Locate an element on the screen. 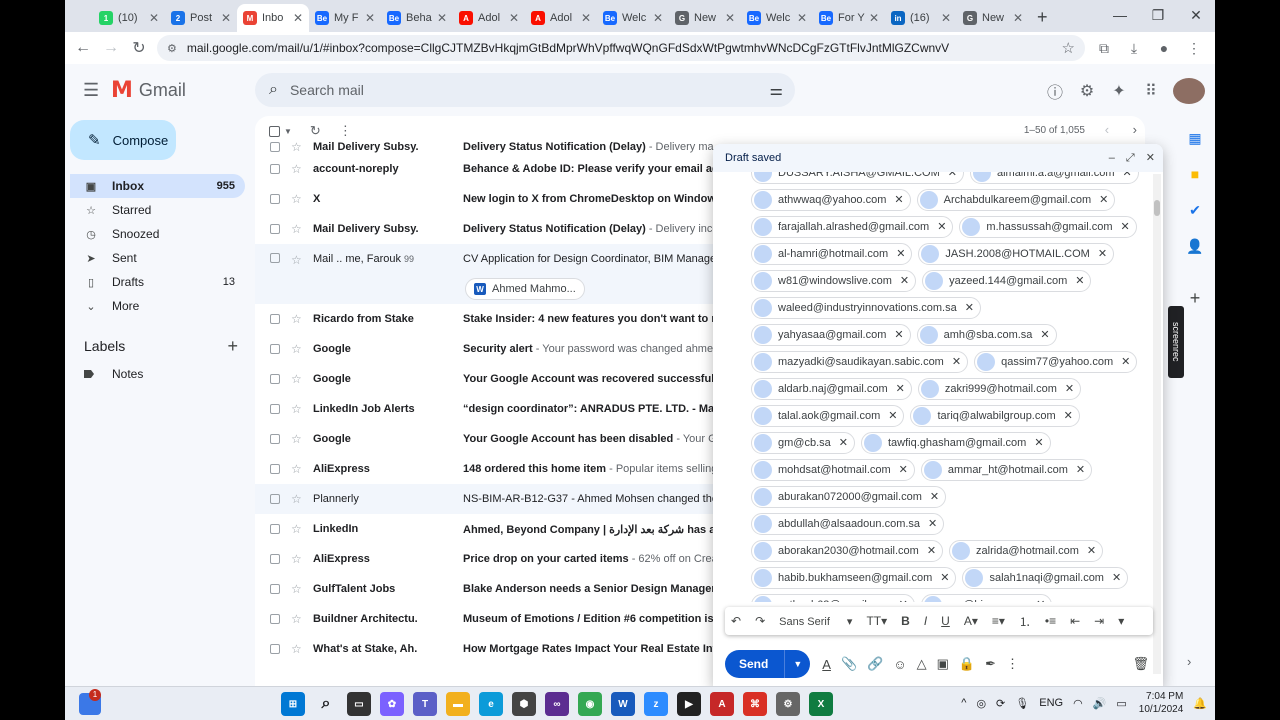  recipient-chip: qassim77@yahoo.com ✕ is located at coordinates (1056, 361).